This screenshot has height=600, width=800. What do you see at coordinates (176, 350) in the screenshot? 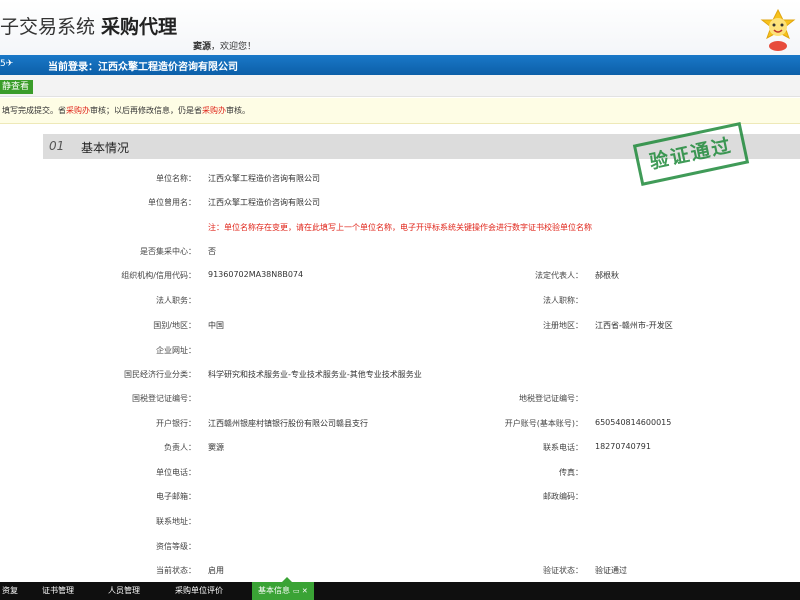
I see `field-label: 企业网址：` at bounding box center [176, 350].